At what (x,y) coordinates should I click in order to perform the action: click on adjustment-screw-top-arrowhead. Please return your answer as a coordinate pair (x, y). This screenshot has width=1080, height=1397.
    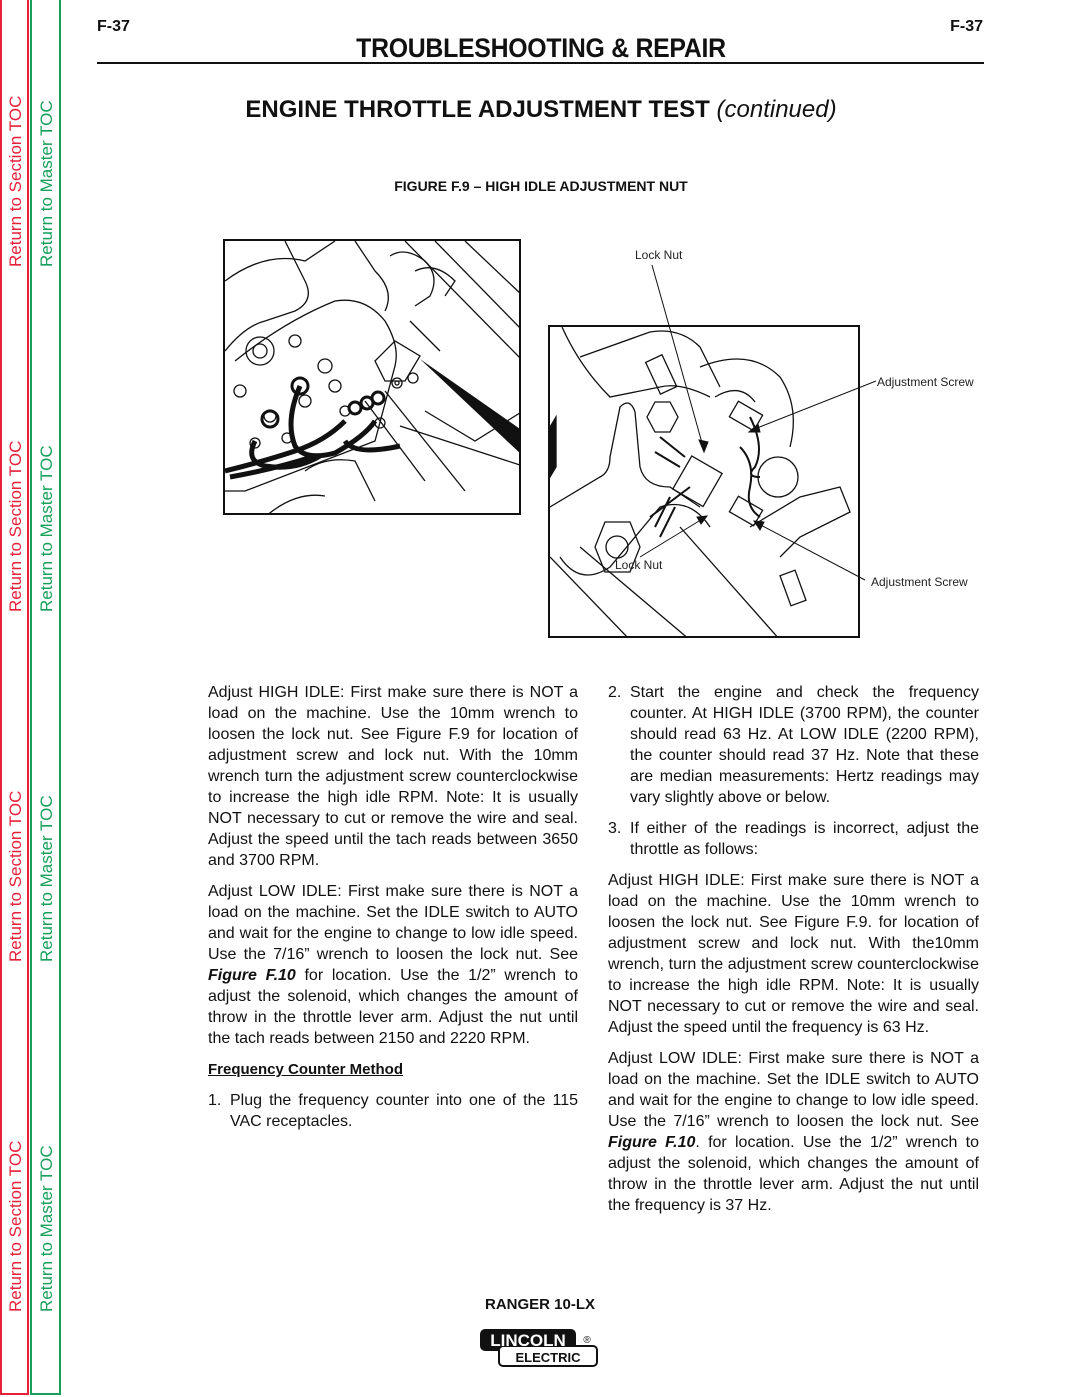
    Looking at the image, I should click on (754, 428).